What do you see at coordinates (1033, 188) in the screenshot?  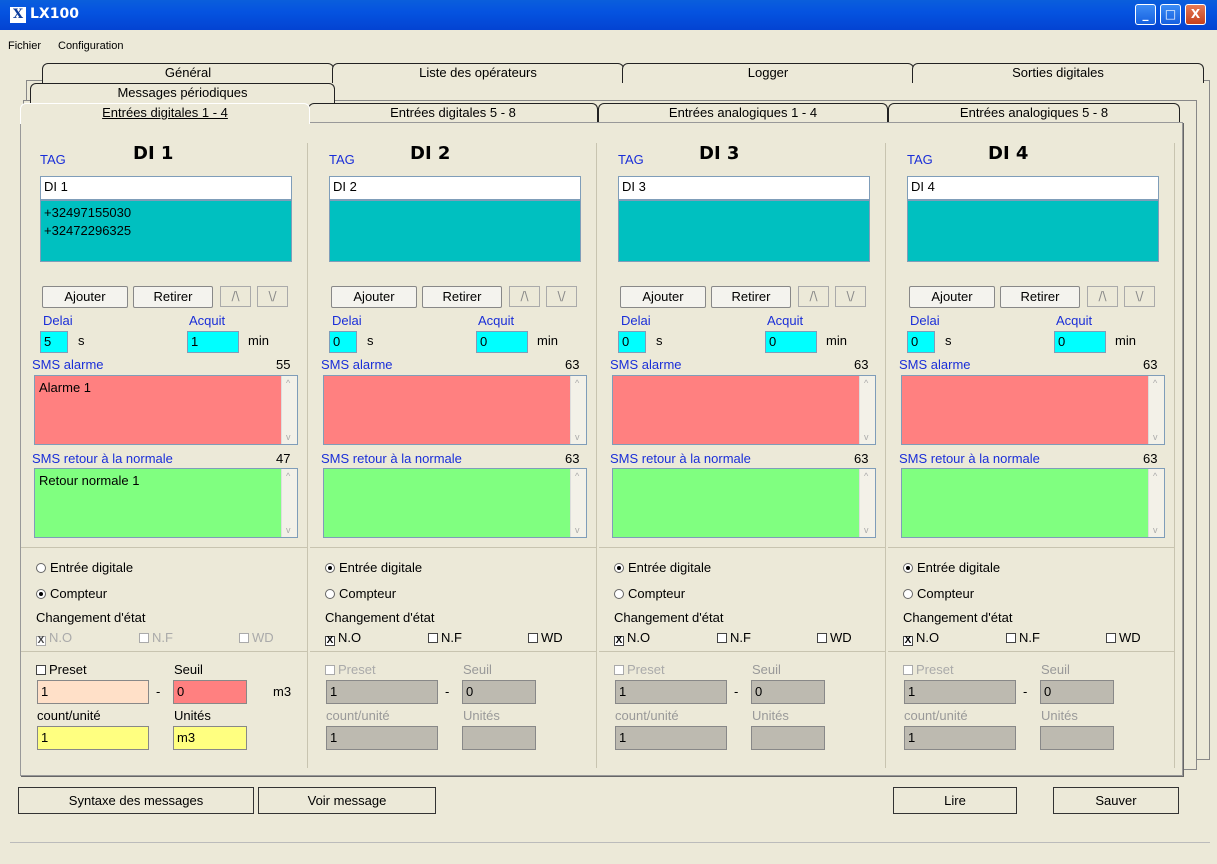 I see `tag-input: DI 4` at bounding box center [1033, 188].